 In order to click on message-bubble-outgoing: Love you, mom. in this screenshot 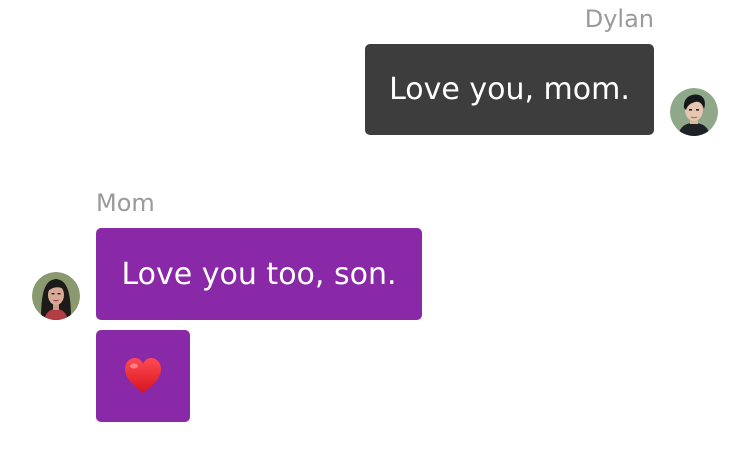, I will do `click(509, 89)`.